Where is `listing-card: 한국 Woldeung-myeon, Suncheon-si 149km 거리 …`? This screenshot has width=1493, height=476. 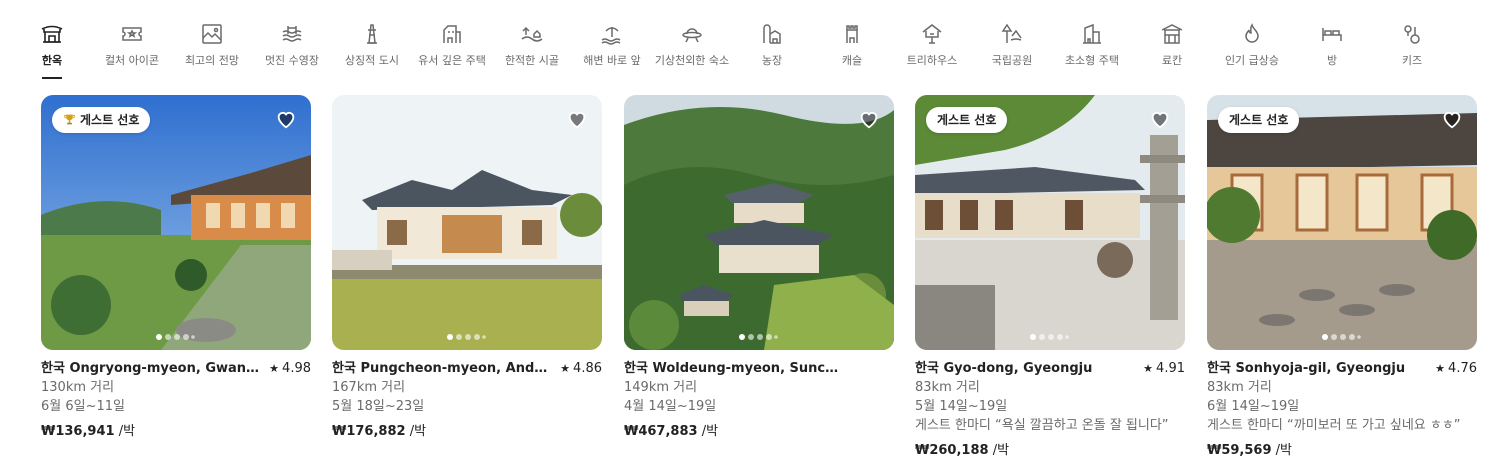 listing-card: 한국 Woldeung-myeon, Suncheon-si 149km 거리 … is located at coordinates (759, 280).